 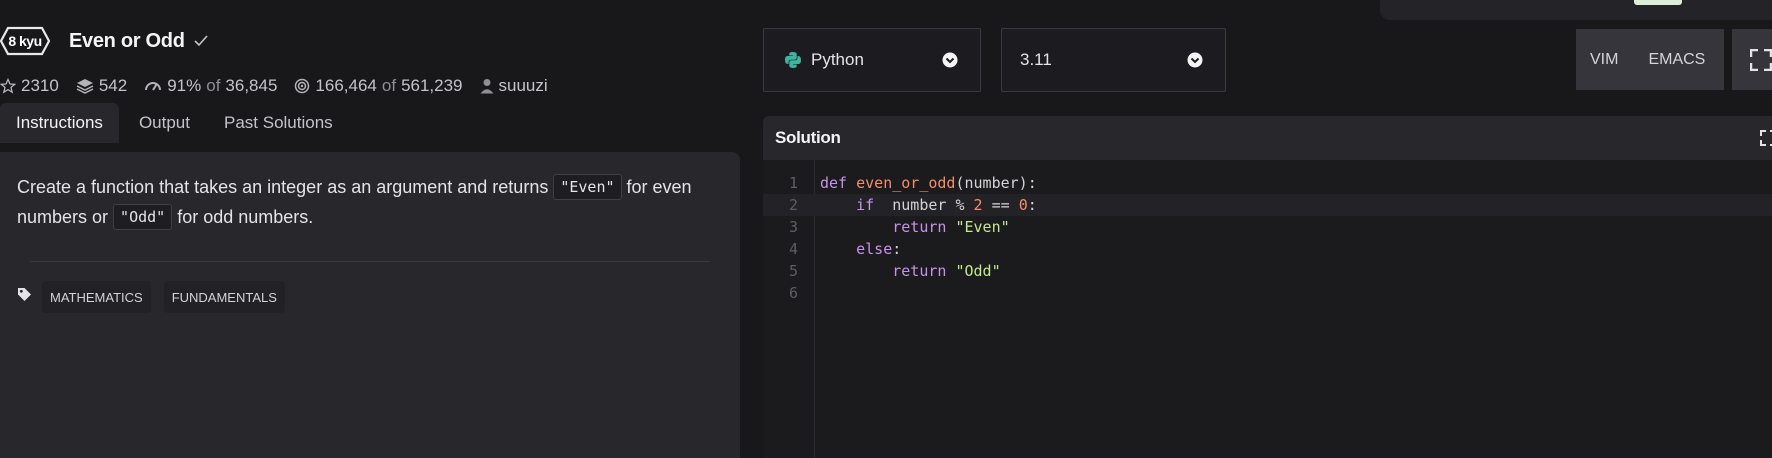 I want to click on author-stat: suuuzi, so click(x=514, y=86).